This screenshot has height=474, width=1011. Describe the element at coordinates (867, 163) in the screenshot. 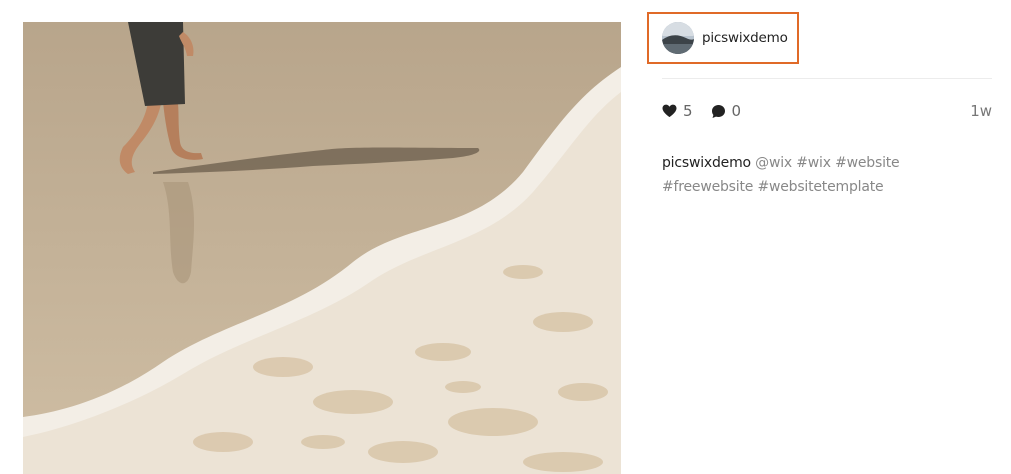

I see `caption-hashtag: #website` at that location.